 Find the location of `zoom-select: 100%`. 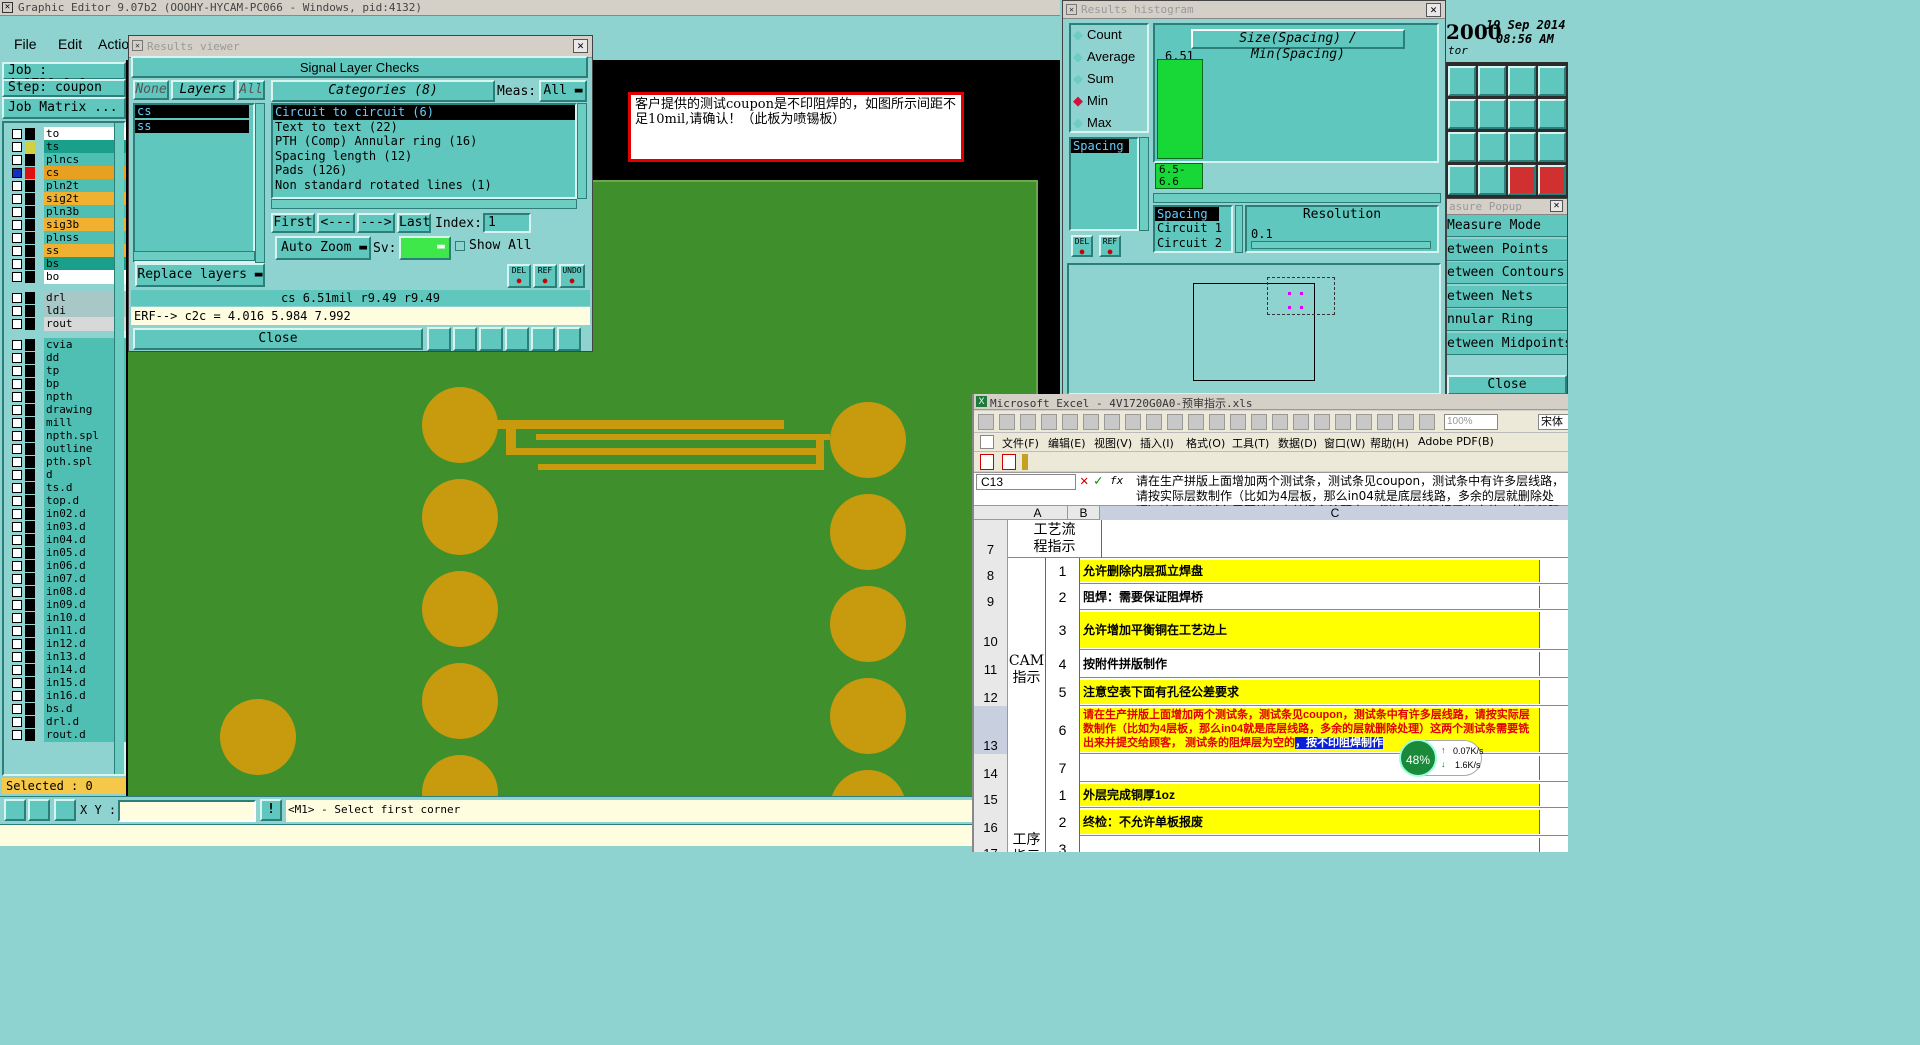

zoom-select: 100% is located at coordinates (1471, 422).